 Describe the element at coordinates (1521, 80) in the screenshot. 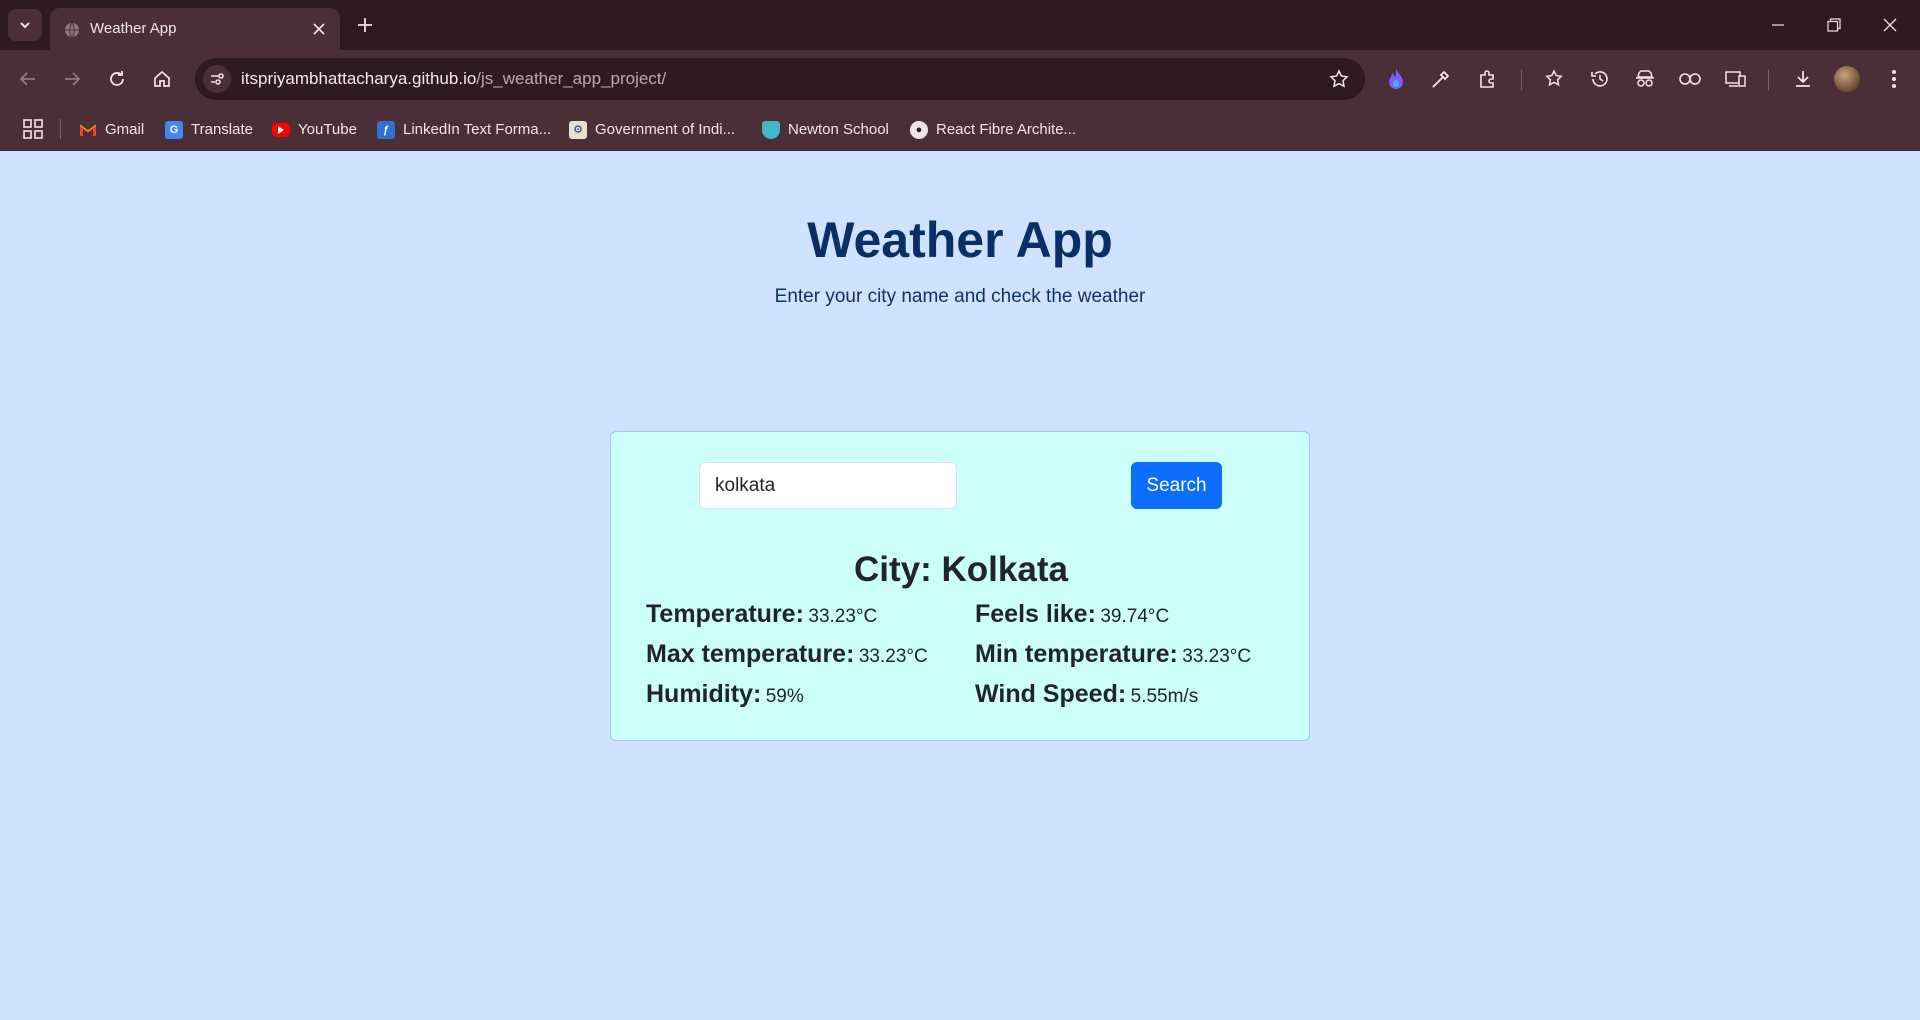

I see `toolbar-separator` at that location.